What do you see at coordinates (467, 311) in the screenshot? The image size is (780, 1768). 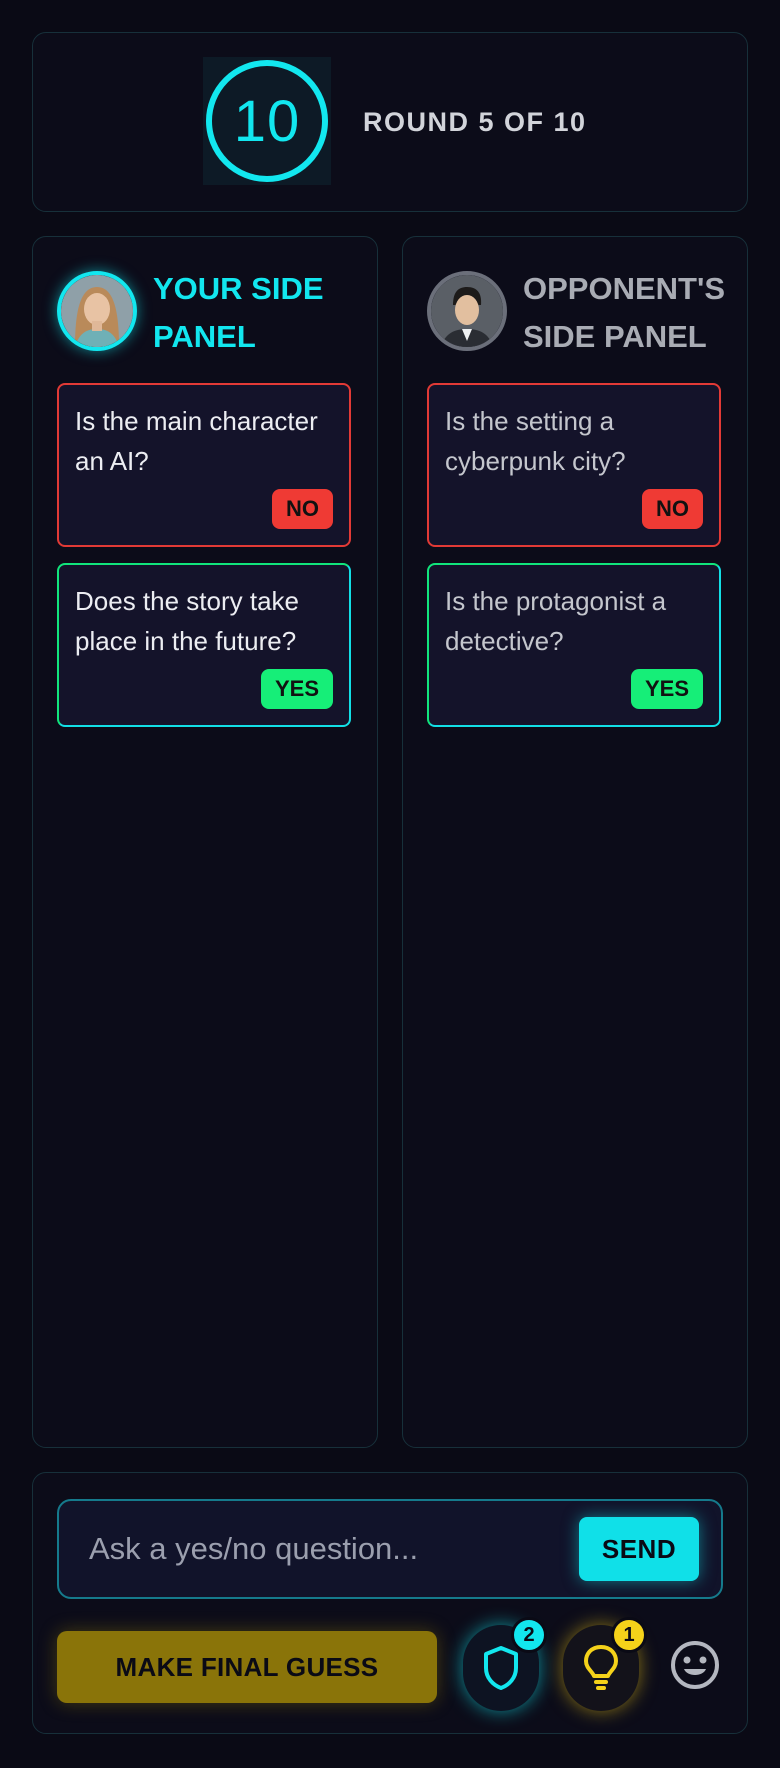 I see `opponent-avatar` at bounding box center [467, 311].